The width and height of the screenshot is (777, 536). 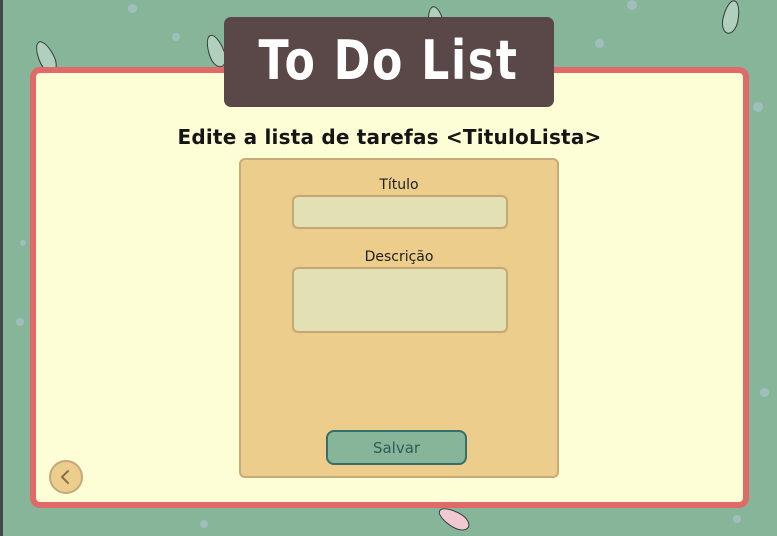 I want to click on app-title-banner: To Do List, so click(x=389, y=62).